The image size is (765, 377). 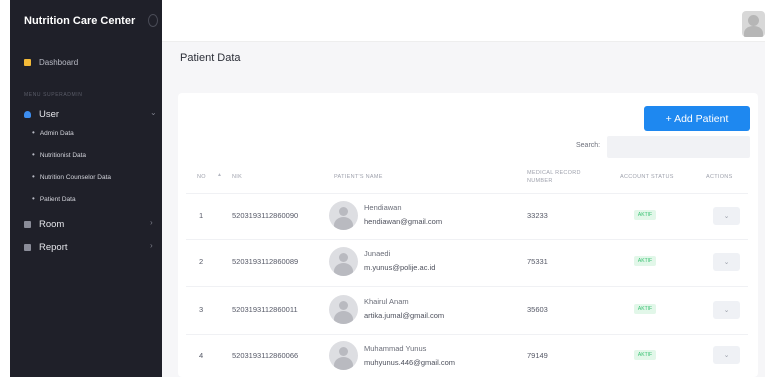 What do you see at coordinates (201, 177) in the screenshot?
I see `column-header-no: NO` at bounding box center [201, 177].